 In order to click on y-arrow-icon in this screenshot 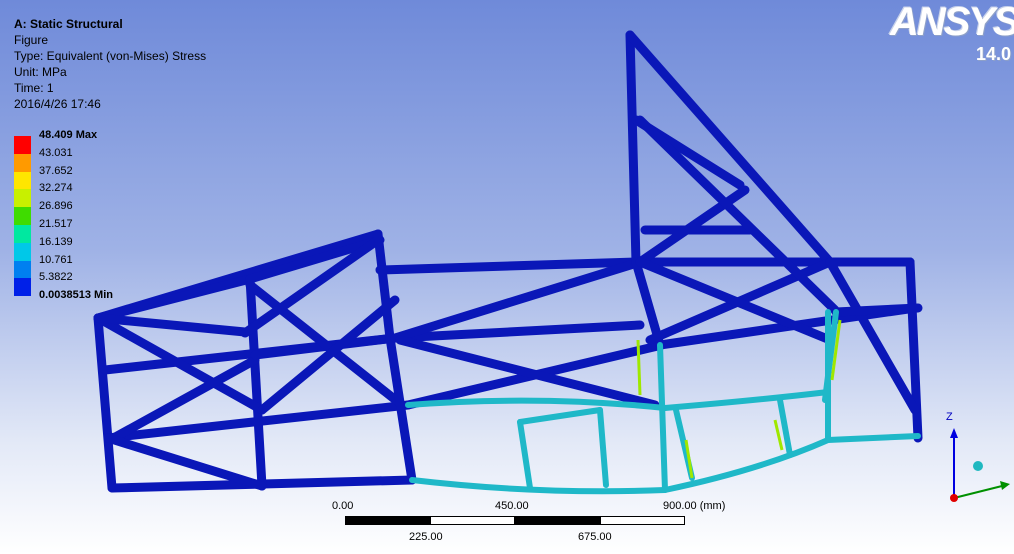, I will do `click(1005, 485)`.